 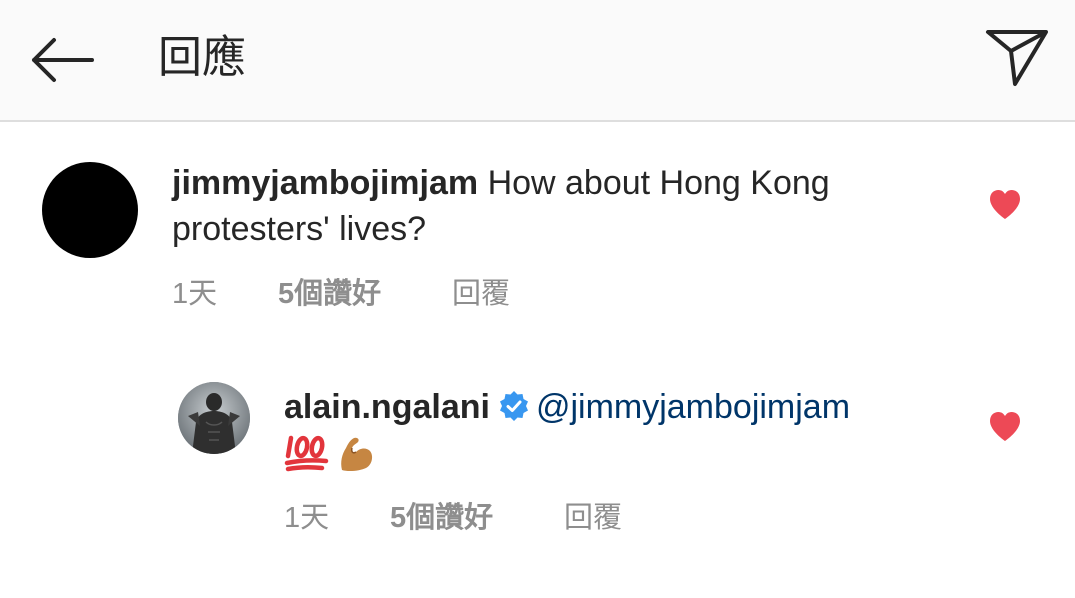 I want to click on reply-reply-button: 回覆, so click(x=593, y=515).